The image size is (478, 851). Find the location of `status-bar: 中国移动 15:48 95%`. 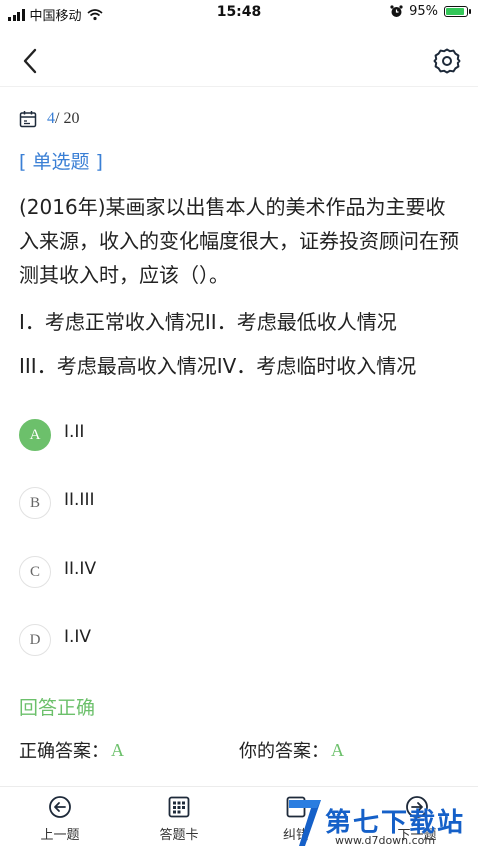

status-bar: 中国移动 15:48 95% is located at coordinates (239, 13).